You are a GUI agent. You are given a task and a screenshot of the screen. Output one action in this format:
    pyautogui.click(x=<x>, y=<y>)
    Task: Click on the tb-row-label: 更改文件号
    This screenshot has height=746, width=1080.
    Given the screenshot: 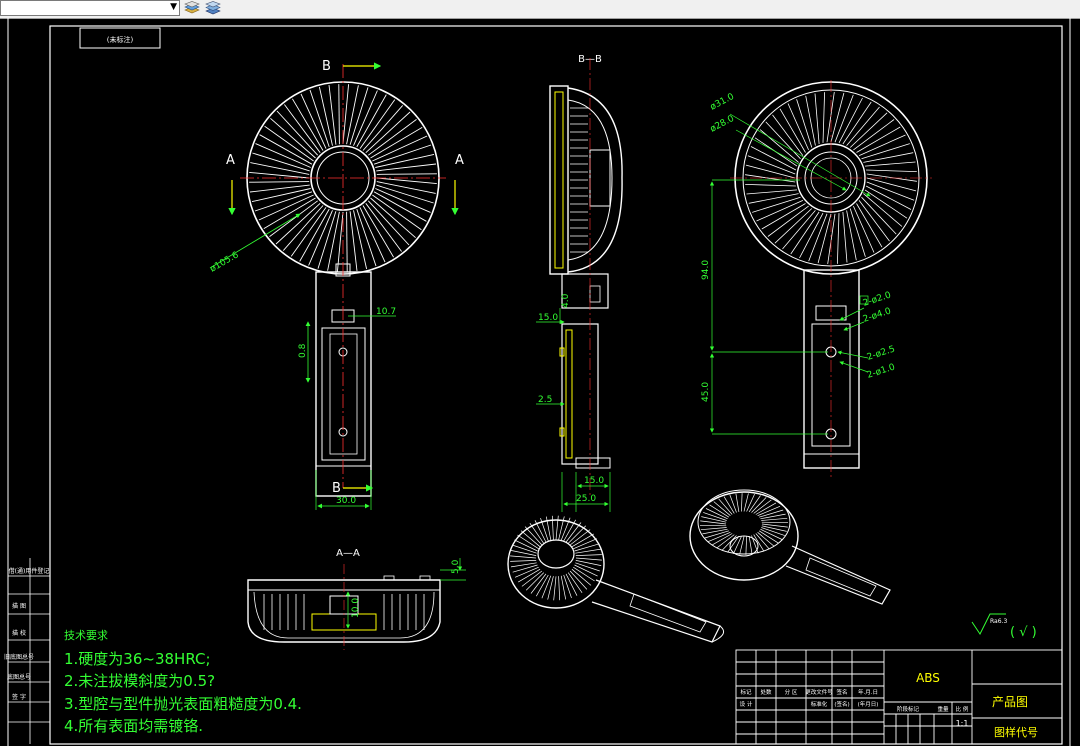 What is the action you would take?
    pyautogui.click(x=819, y=692)
    